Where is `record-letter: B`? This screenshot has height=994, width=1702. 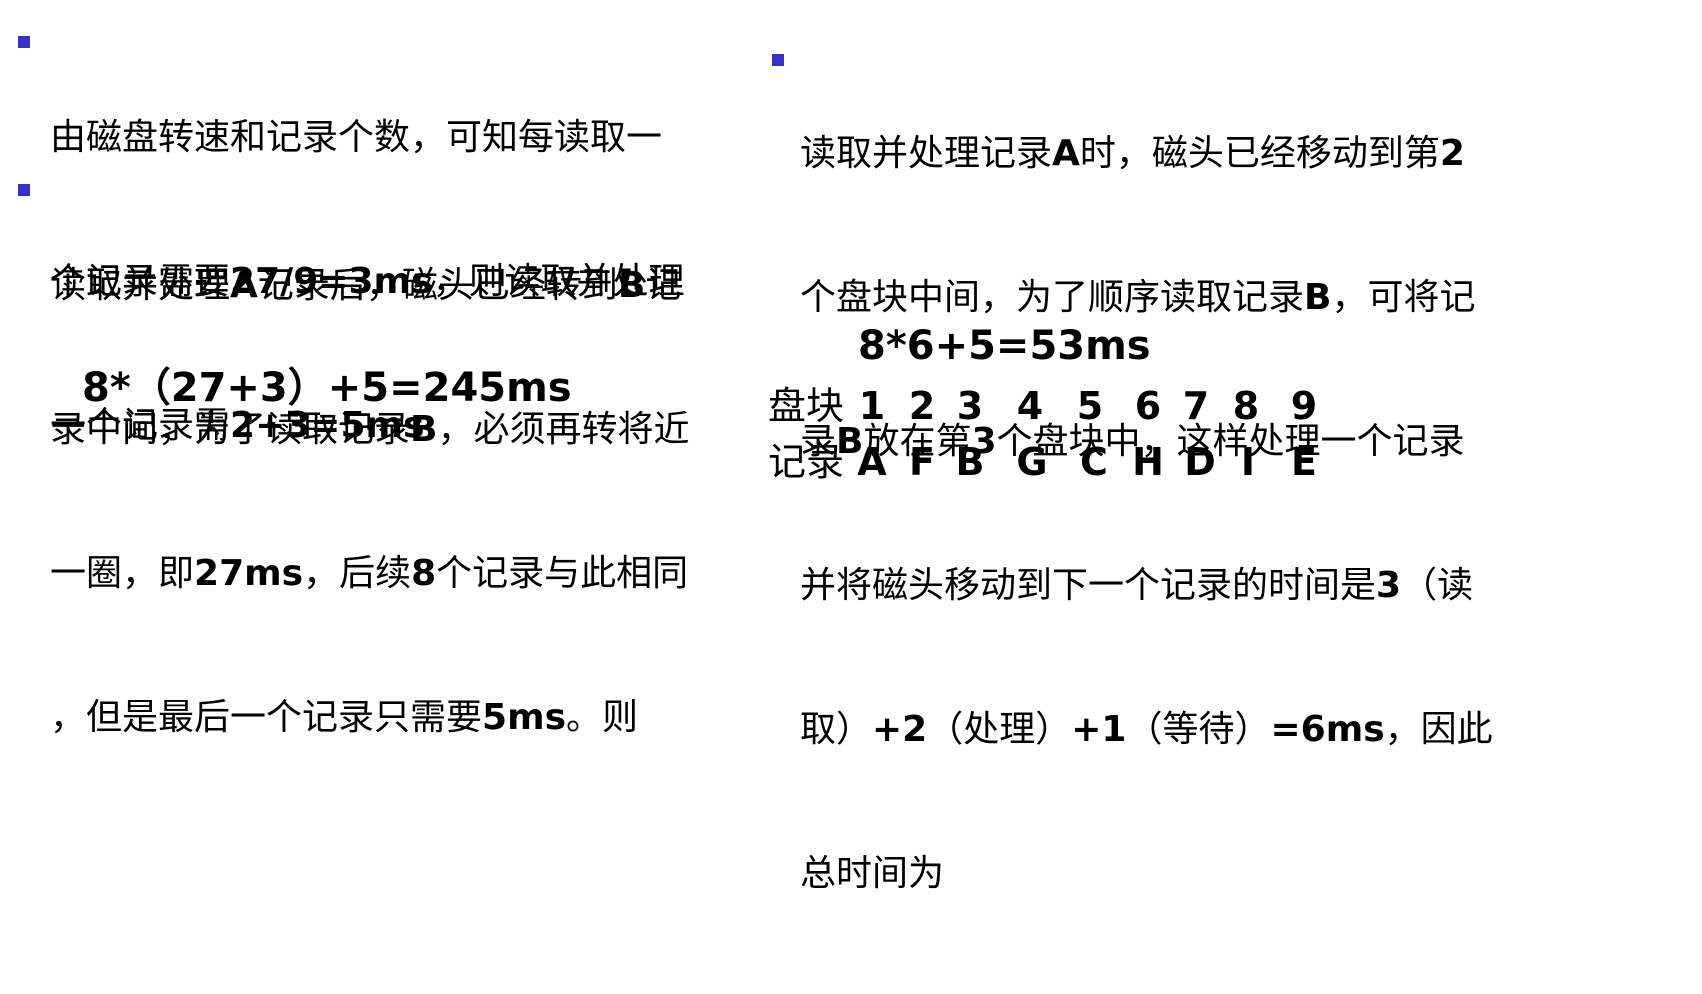 record-letter: B is located at coordinates (970, 462).